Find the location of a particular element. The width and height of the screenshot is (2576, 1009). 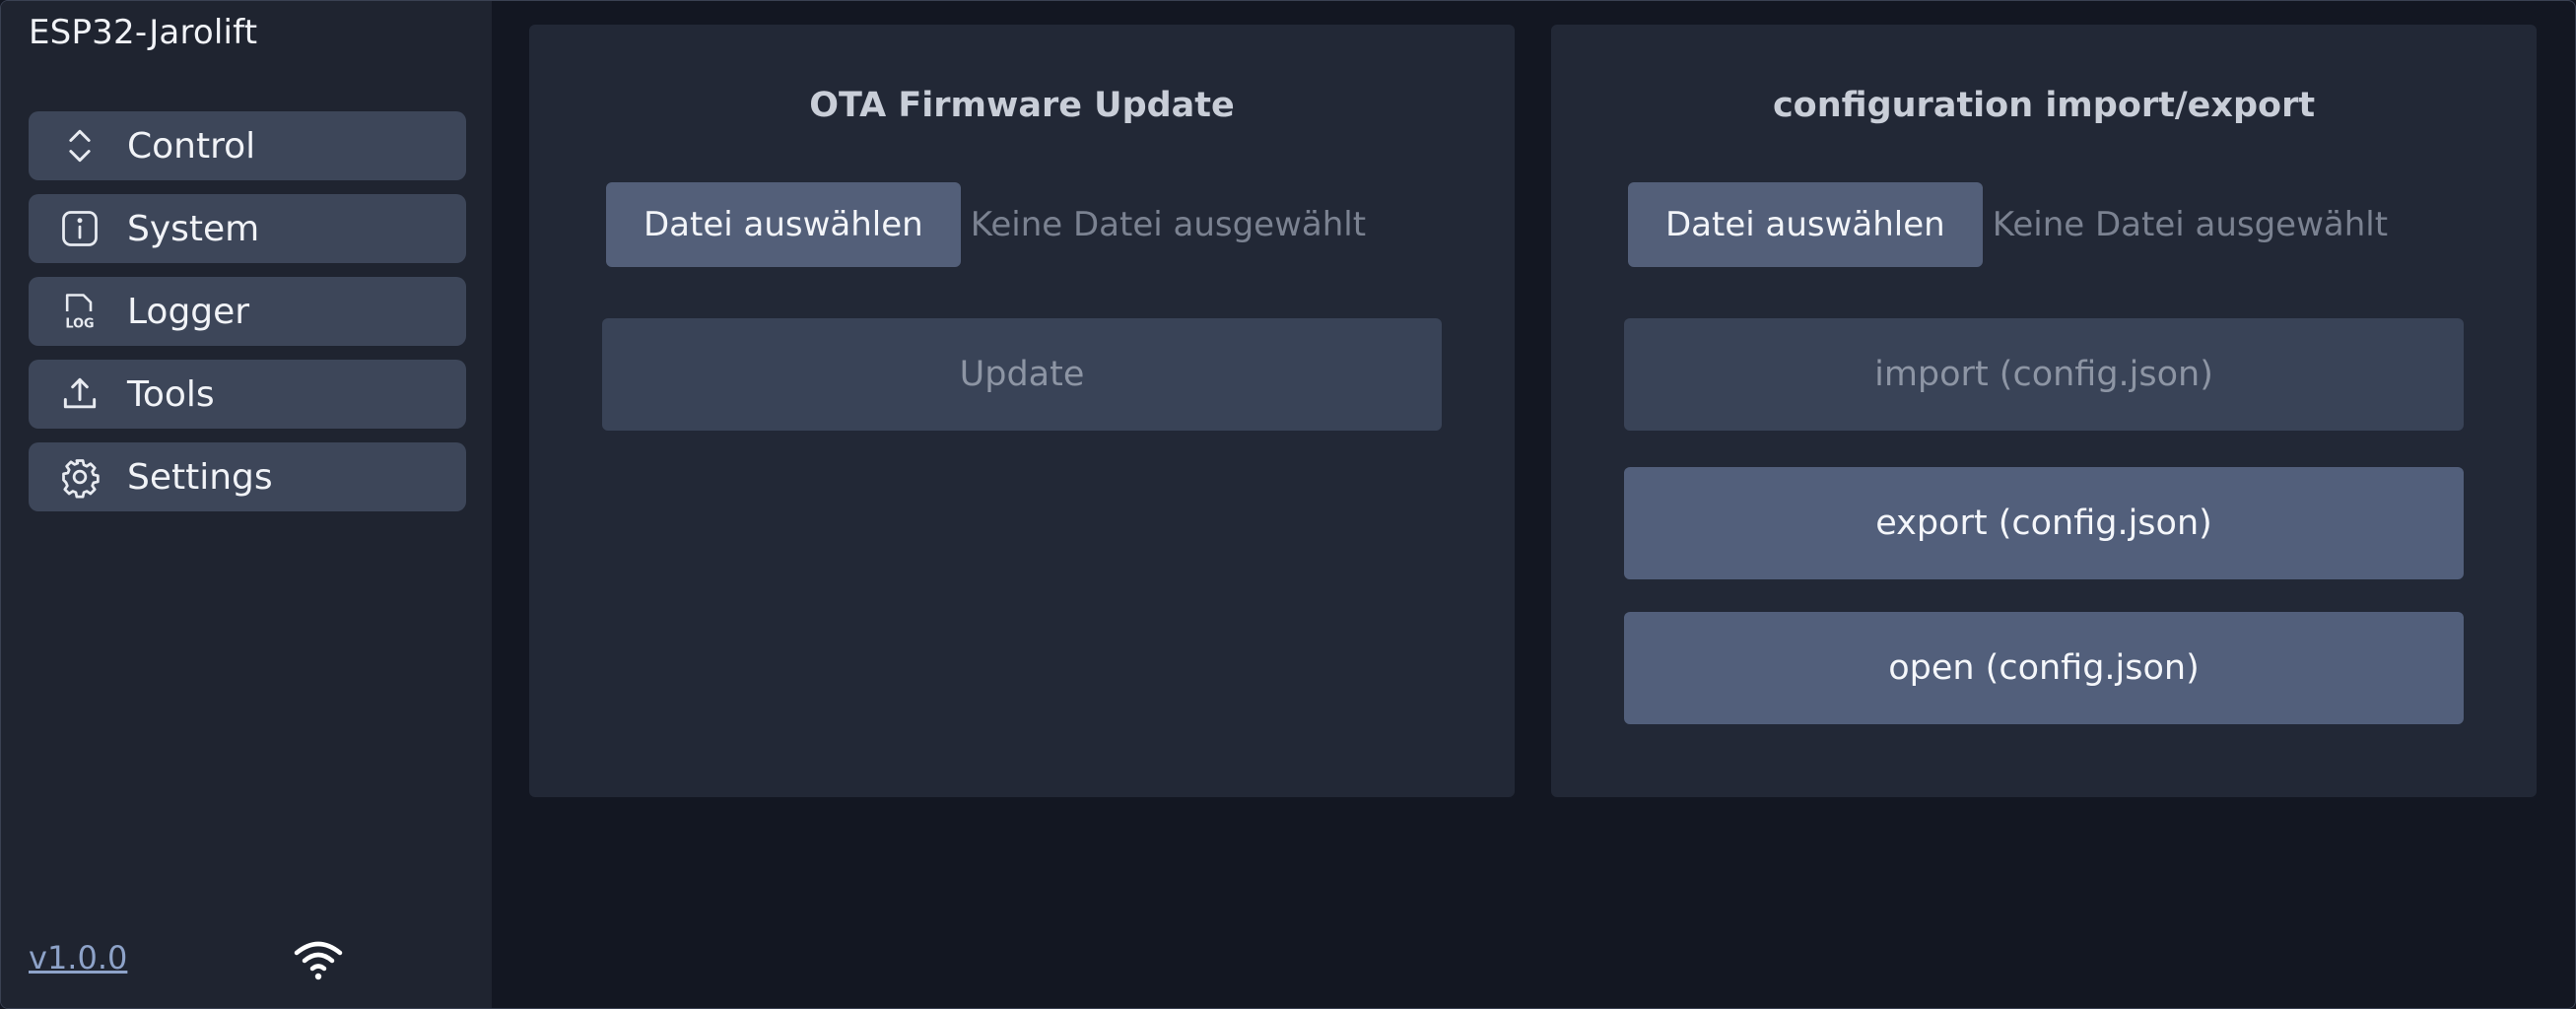

sidebar-item-system: System is located at coordinates (247, 228).